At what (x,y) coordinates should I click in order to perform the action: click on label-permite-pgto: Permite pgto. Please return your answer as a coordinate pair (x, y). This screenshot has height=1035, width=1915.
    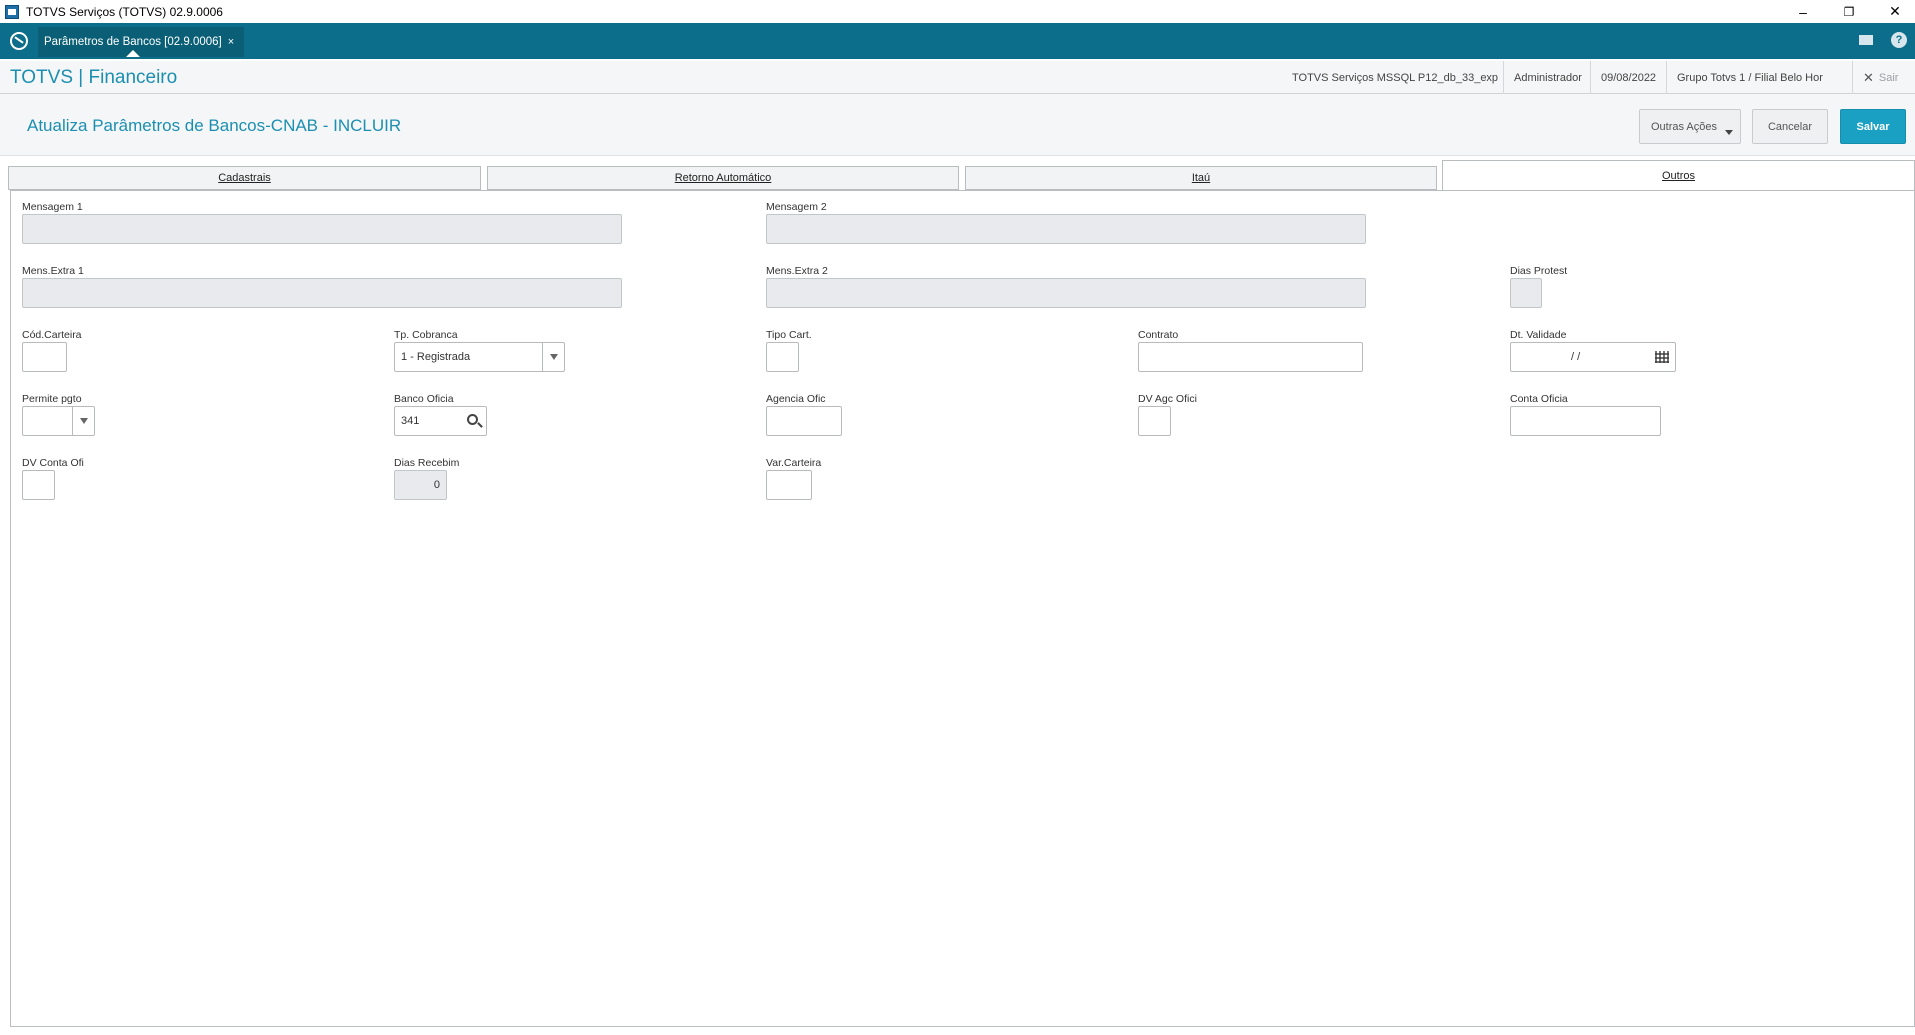
    Looking at the image, I should click on (52, 399).